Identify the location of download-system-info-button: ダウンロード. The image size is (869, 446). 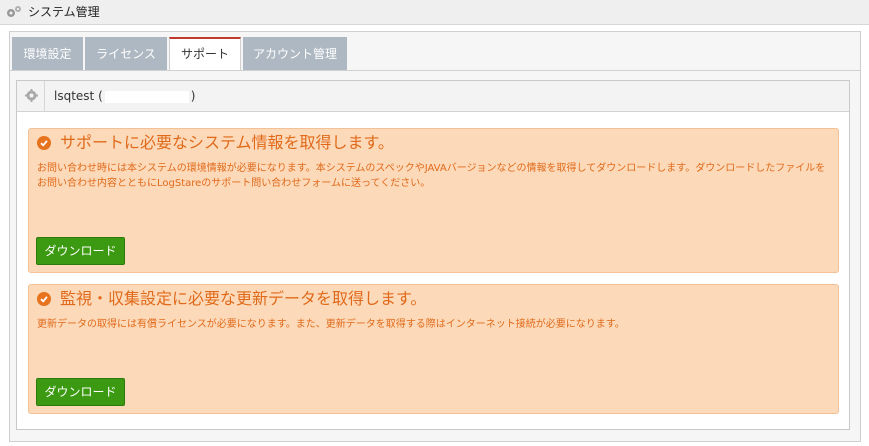
(80, 251).